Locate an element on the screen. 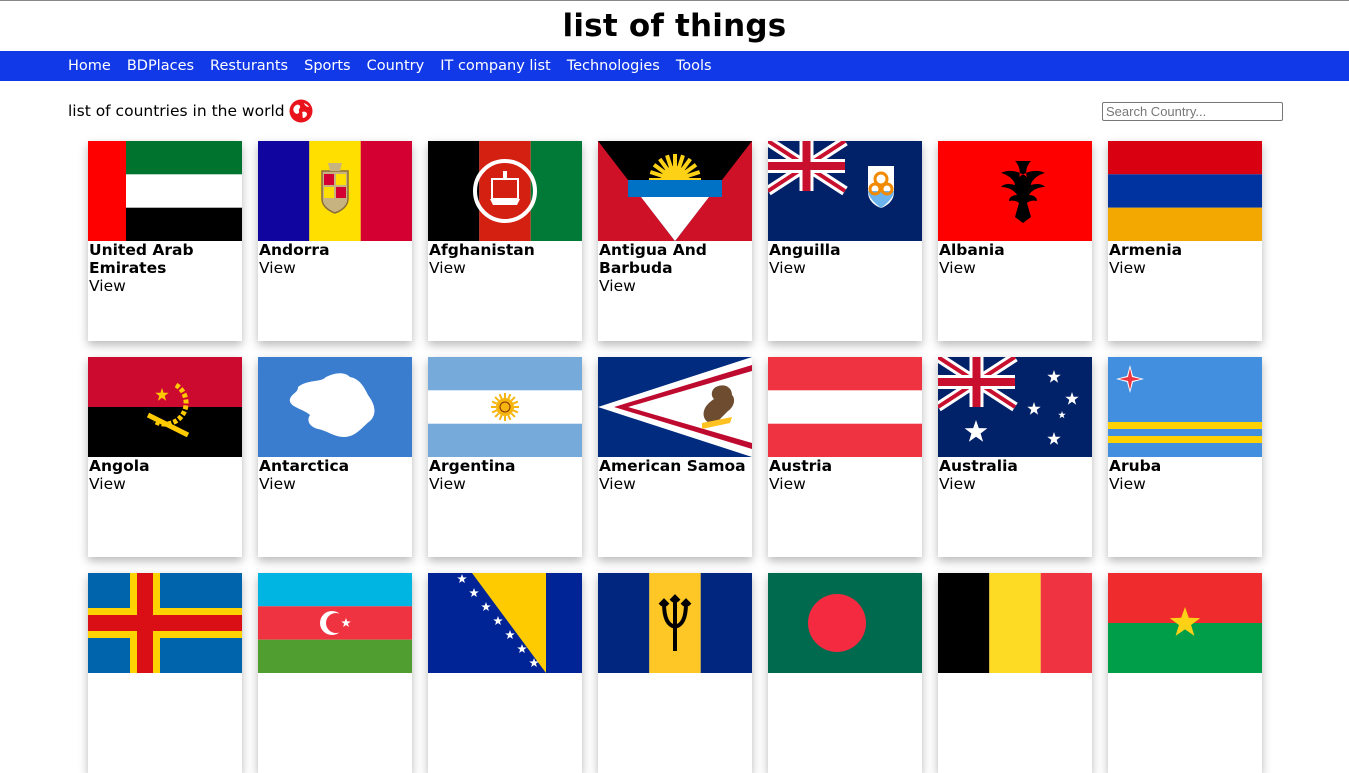 The image size is (1349, 773). flag-bangladesh is located at coordinates (845, 623).